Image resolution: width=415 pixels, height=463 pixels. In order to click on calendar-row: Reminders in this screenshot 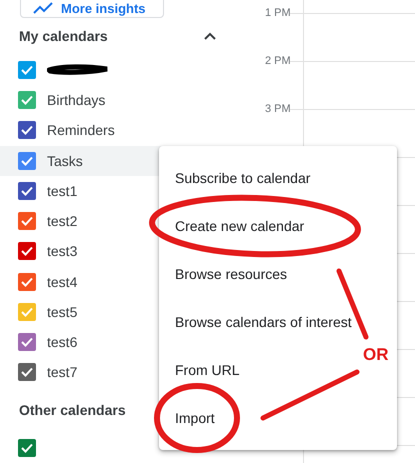, I will do `click(84, 130)`.